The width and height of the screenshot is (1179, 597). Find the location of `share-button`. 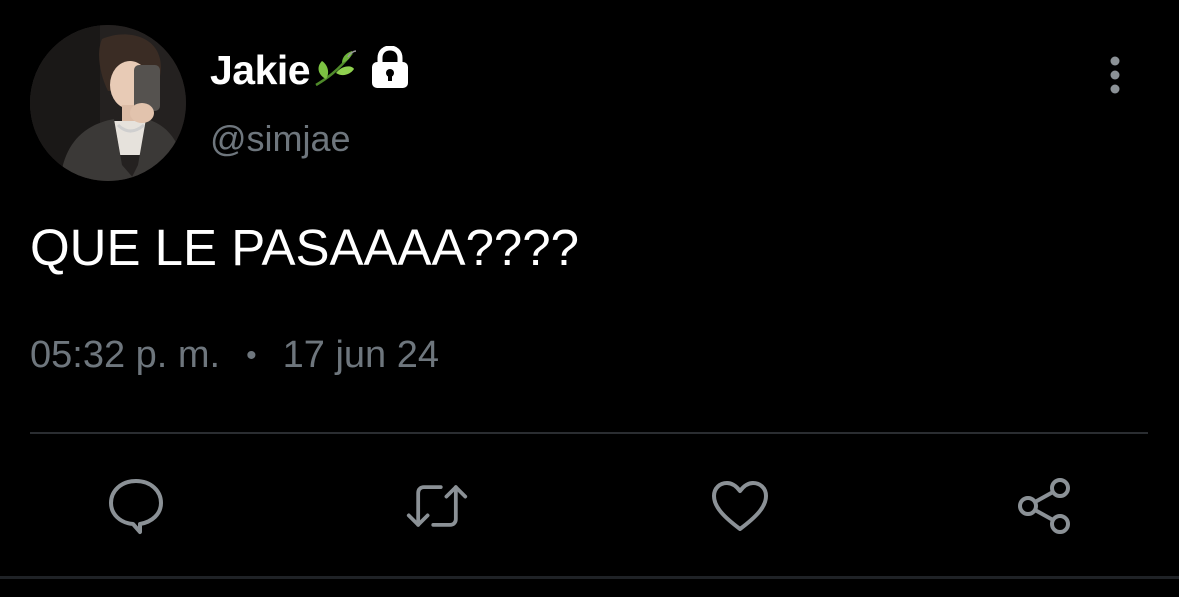

share-button is located at coordinates (1044, 506).